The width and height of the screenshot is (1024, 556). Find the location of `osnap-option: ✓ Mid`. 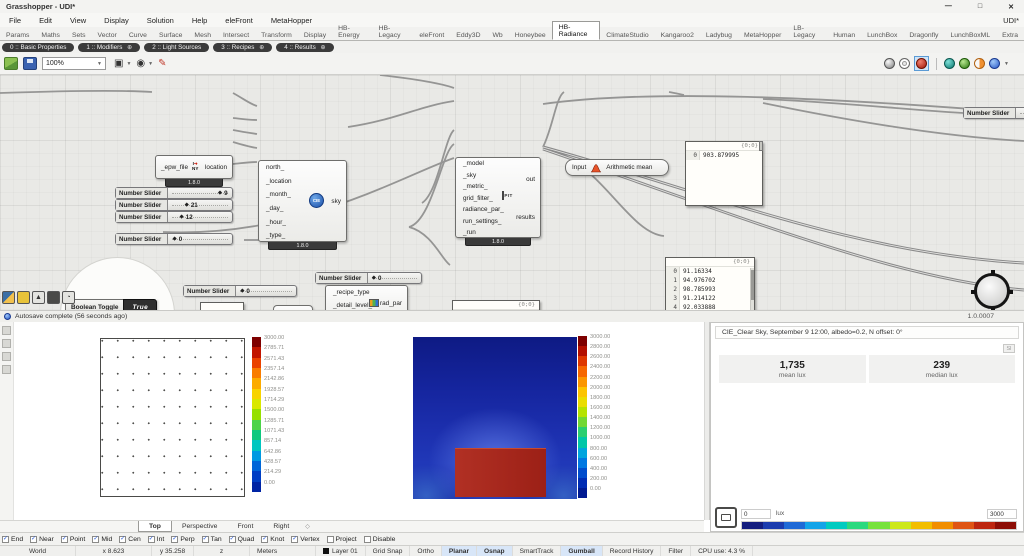

osnap-option: ✓ Mid is located at coordinates (102, 539).